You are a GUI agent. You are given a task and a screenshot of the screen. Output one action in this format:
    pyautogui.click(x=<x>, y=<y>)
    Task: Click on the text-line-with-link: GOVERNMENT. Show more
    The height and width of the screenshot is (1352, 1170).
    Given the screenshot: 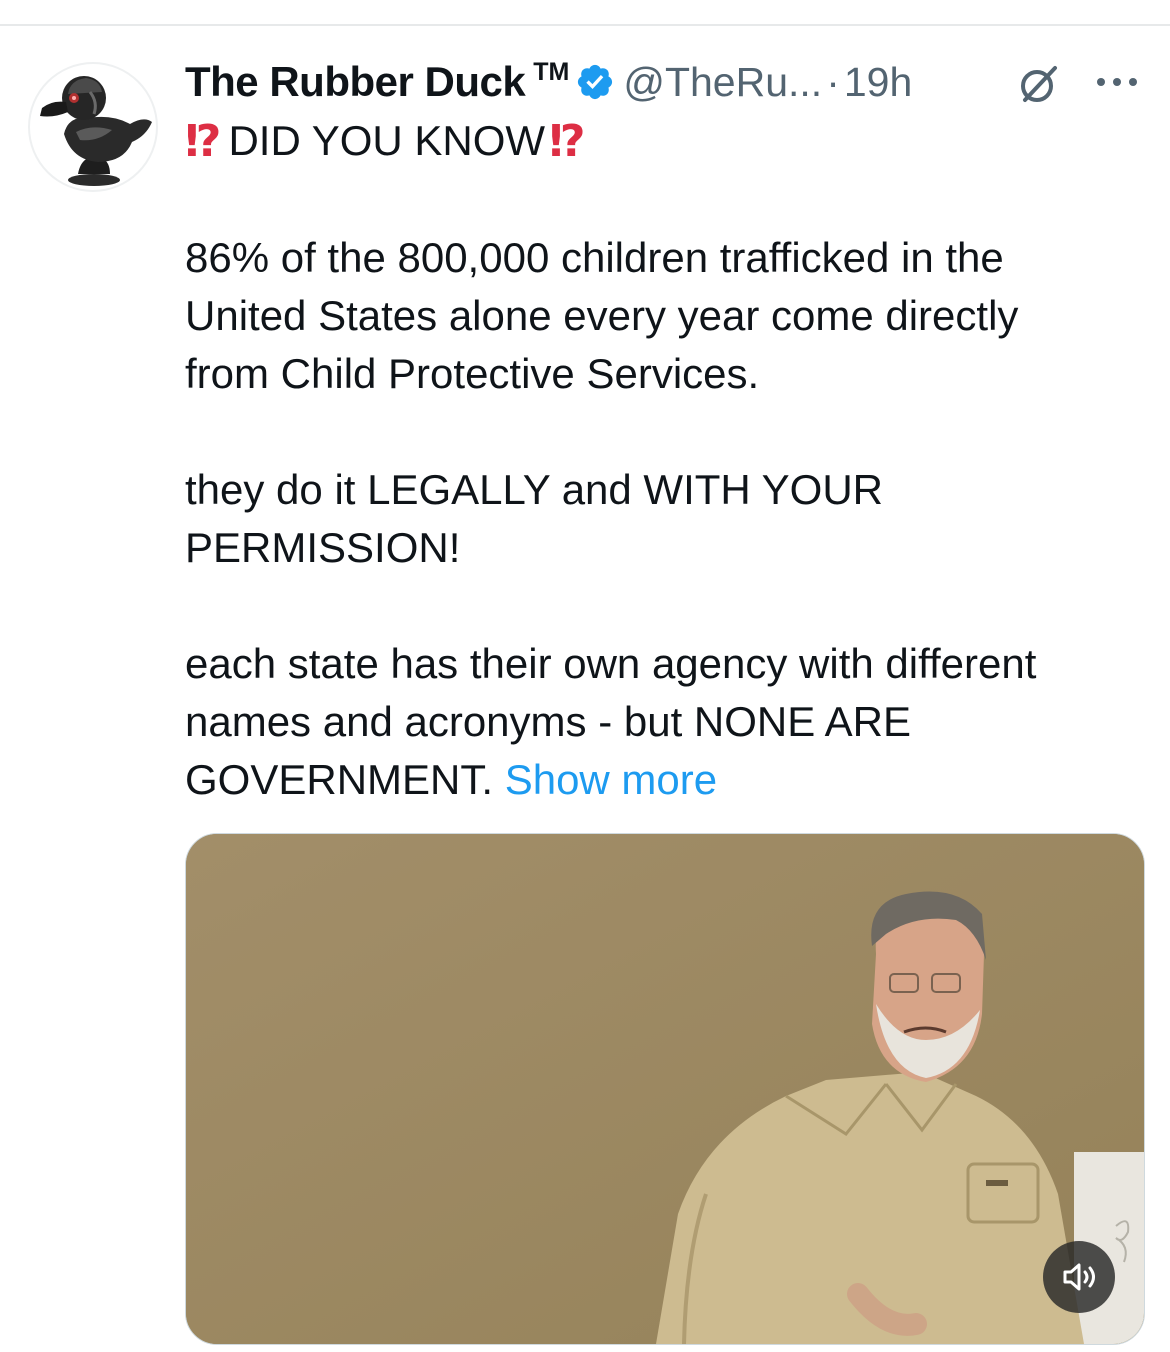 What is the action you would take?
    pyautogui.click(x=665, y=780)
    